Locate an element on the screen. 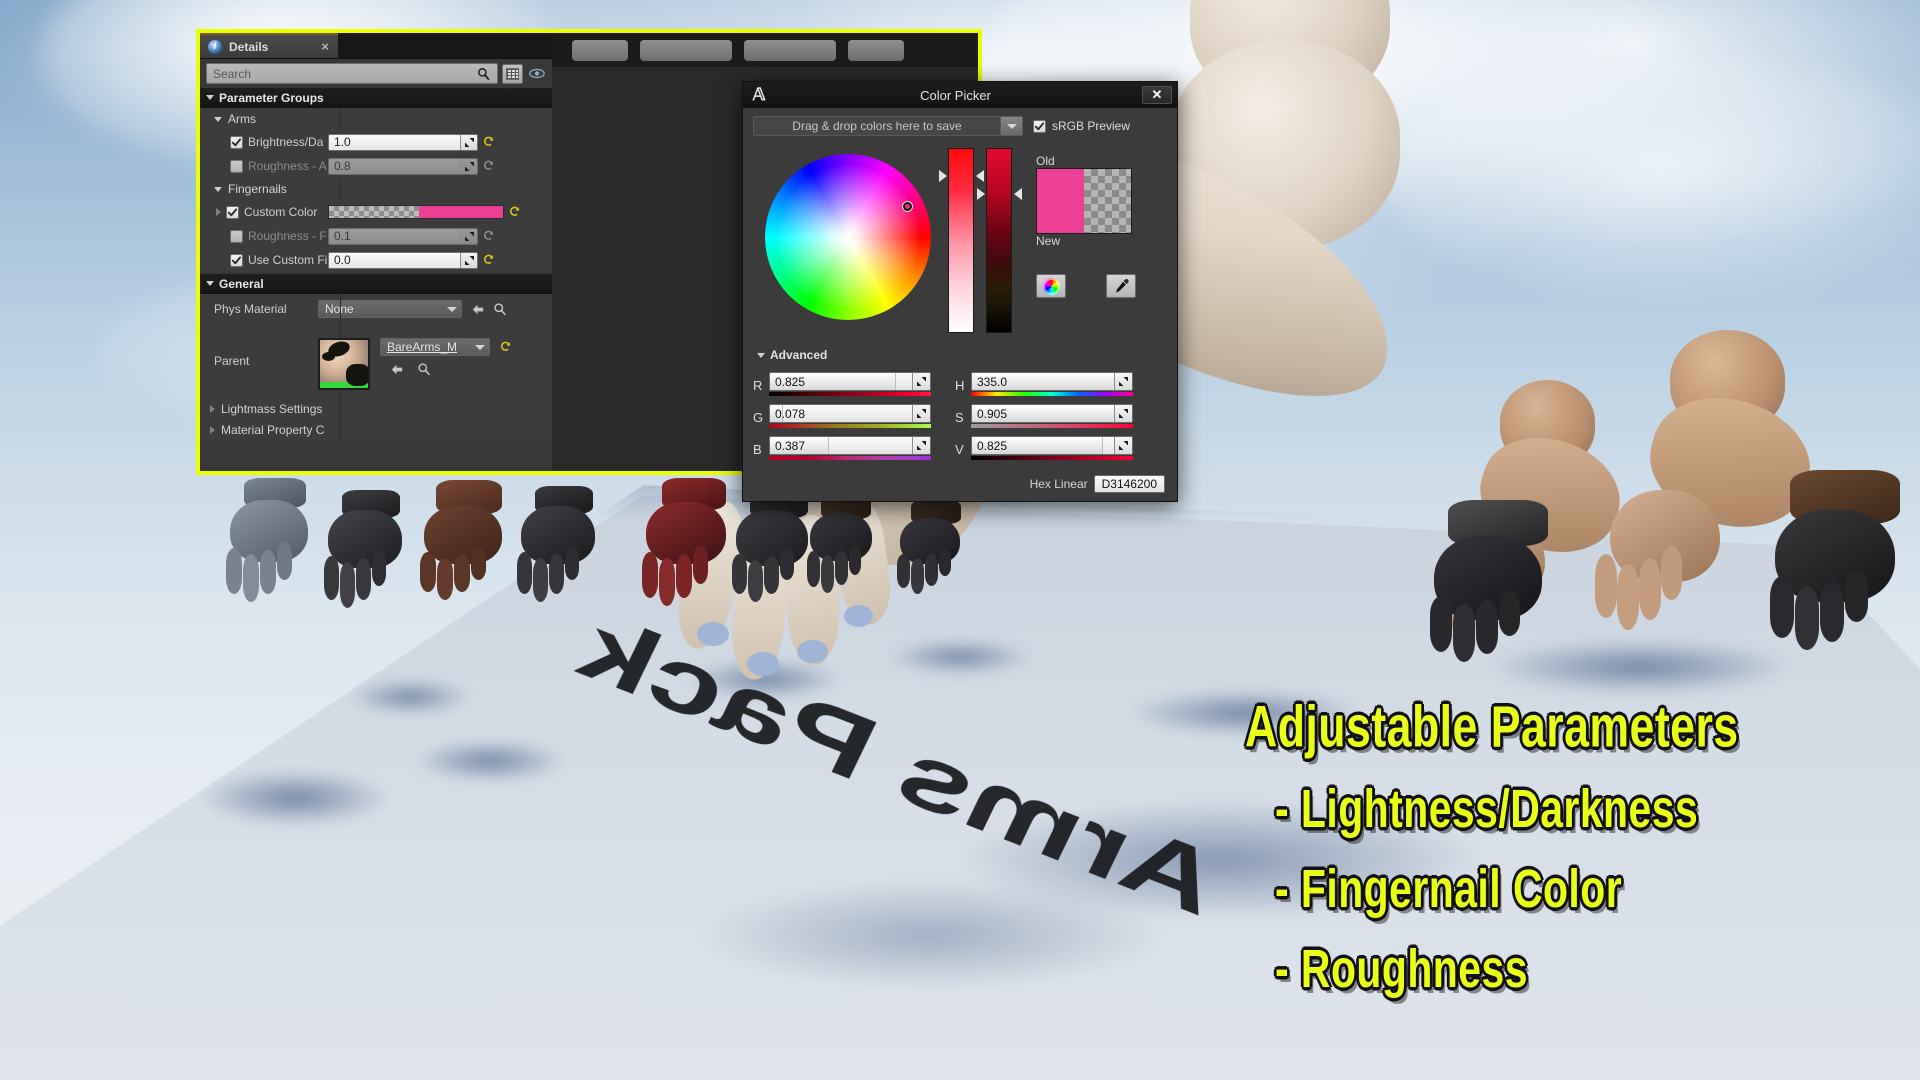  brightness-input: 1.0 is located at coordinates (403, 142).